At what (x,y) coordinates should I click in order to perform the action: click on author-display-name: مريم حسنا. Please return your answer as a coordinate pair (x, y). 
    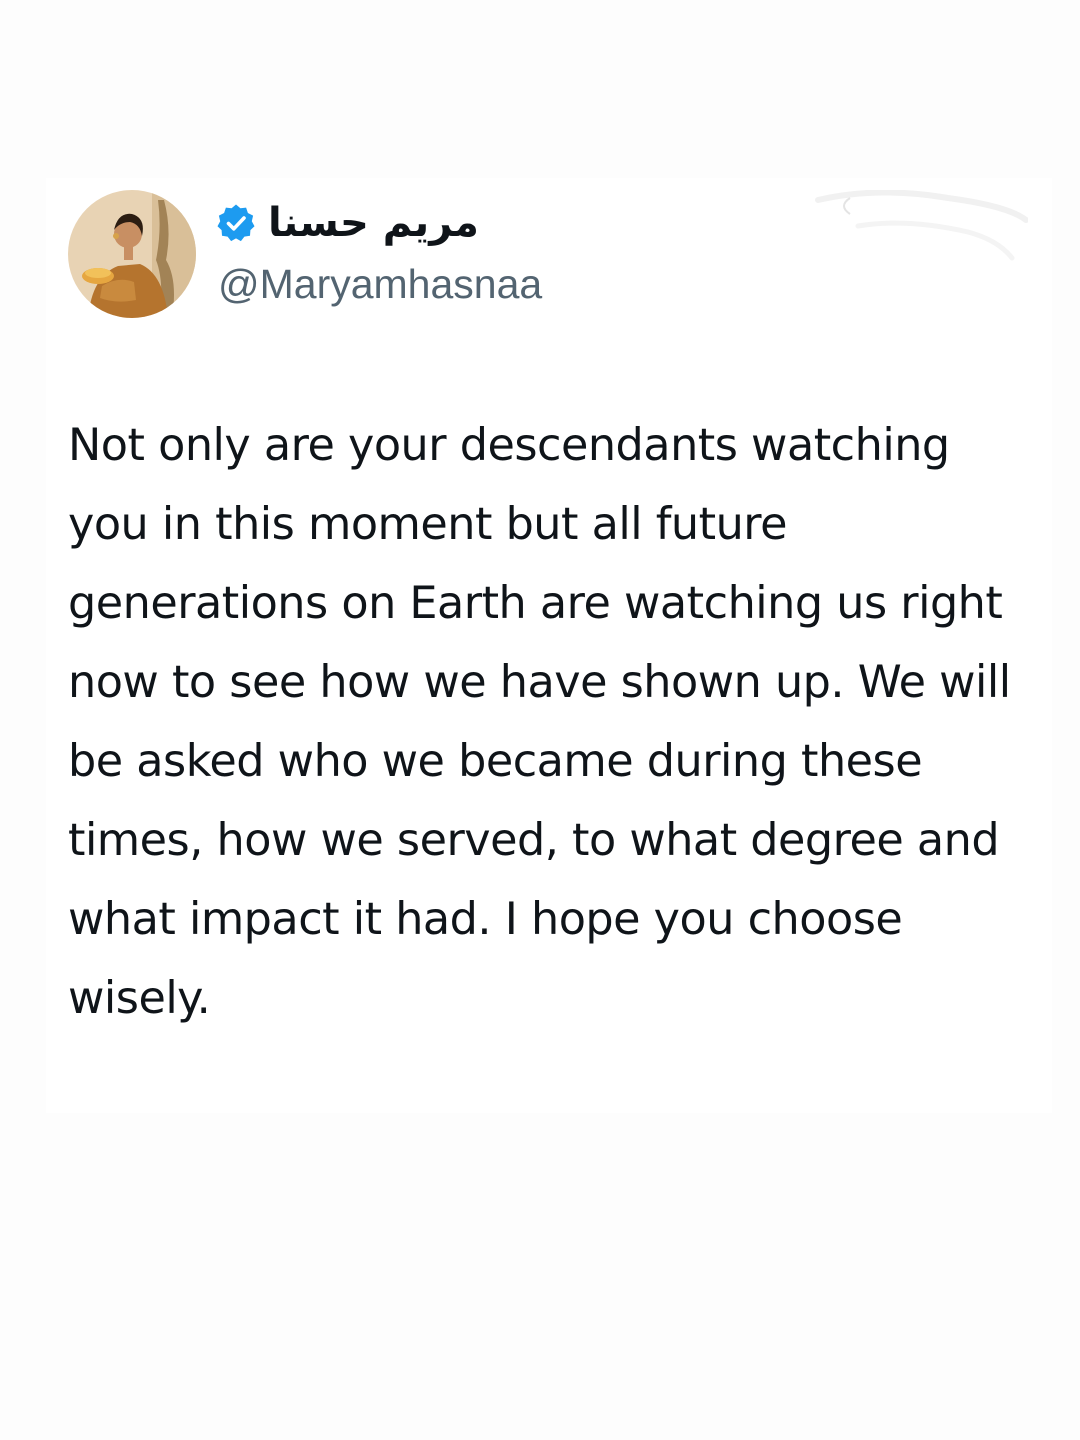
    Looking at the image, I should click on (373, 223).